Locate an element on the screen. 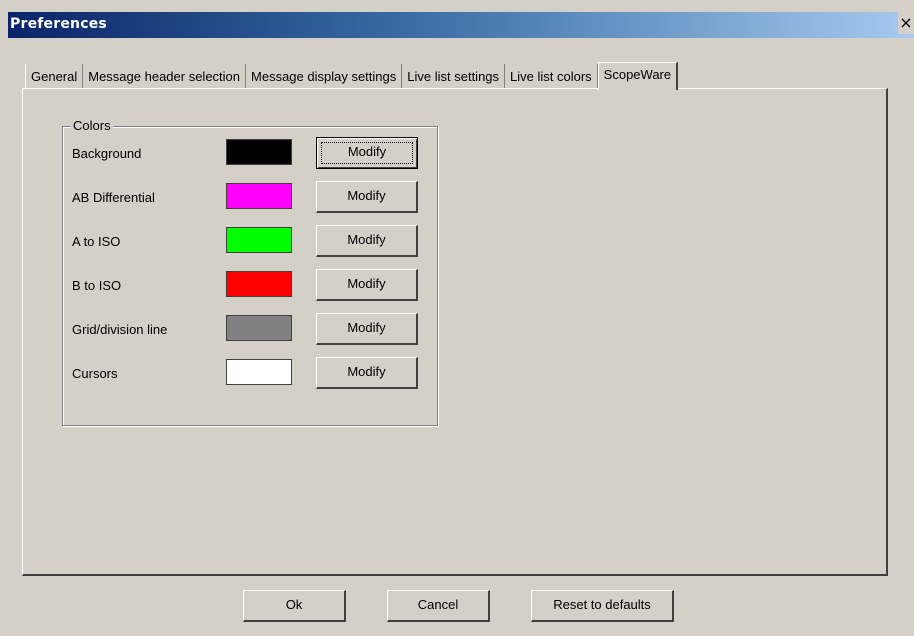  color-row-label-cursors: Cursors is located at coordinates (95, 373).